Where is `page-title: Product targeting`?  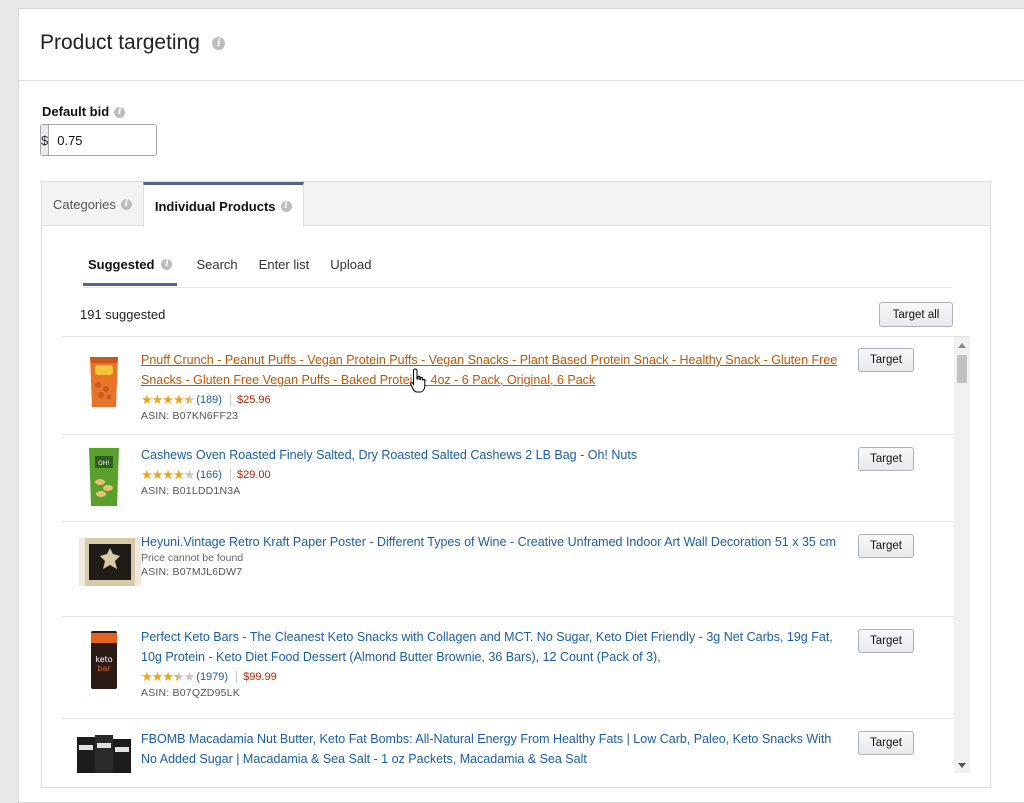
page-title: Product targeting is located at coordinates (120, 42).